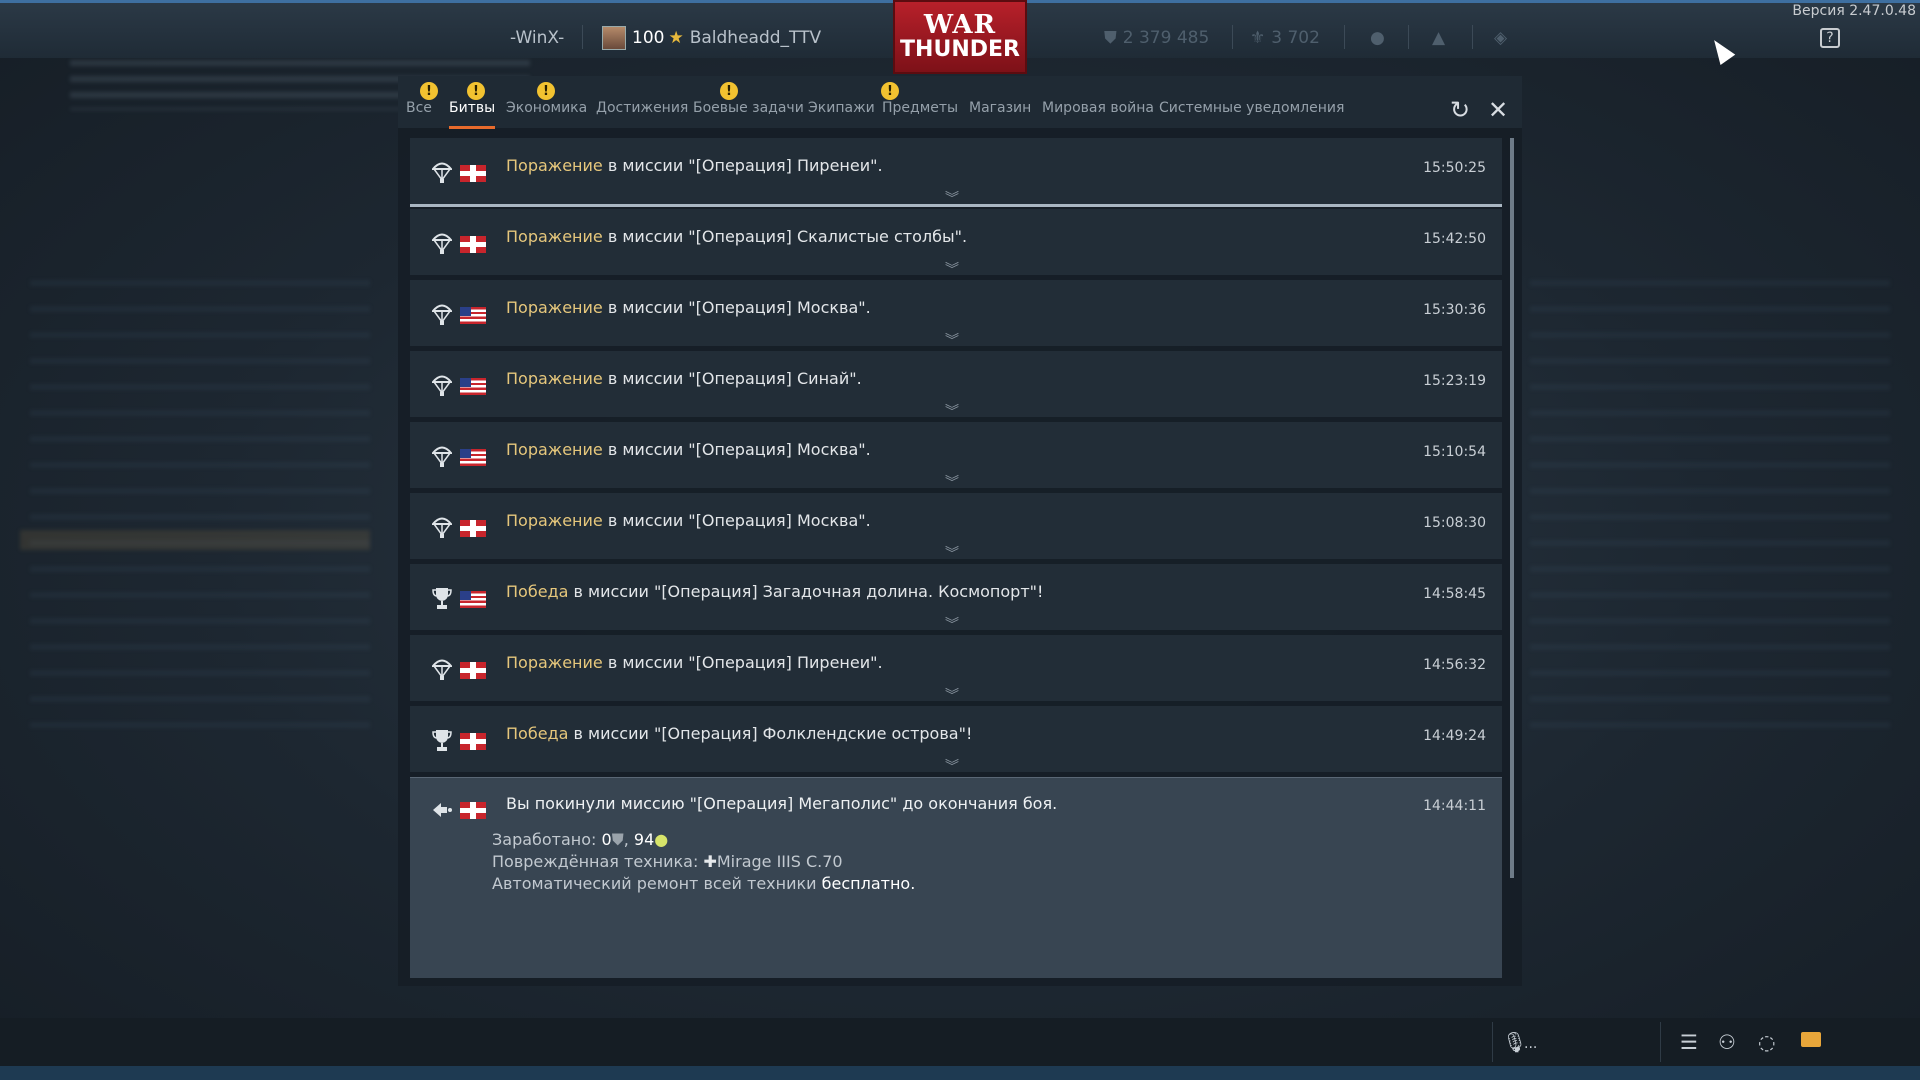  I want to click on notification-time: 15:50:25, so click(1454, 168).